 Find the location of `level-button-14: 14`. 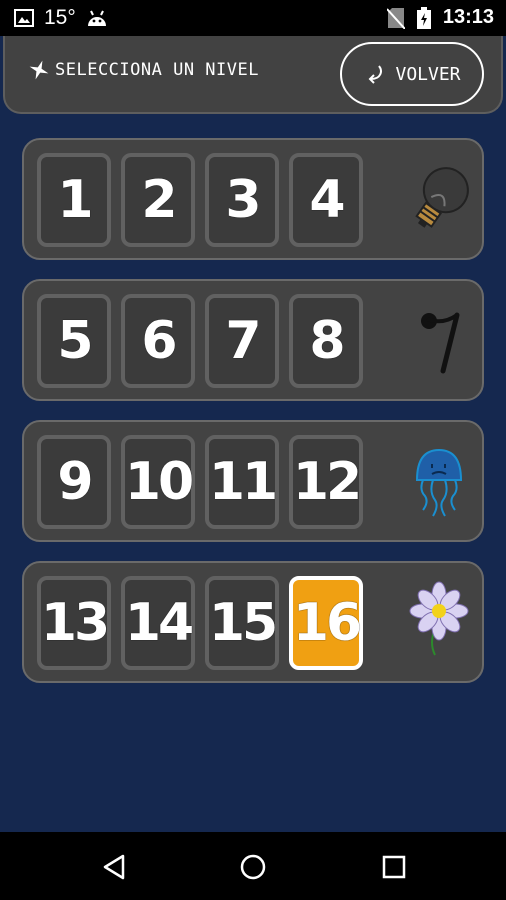

level-button-14: 14 is located at coordinates (158, 623).